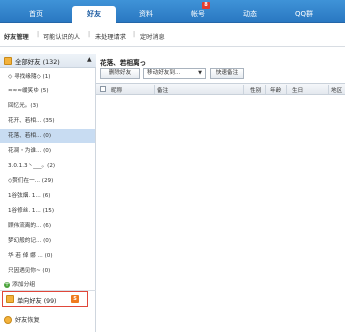 This screenshot has height=332, width=345. I want to click on nav-tab-feed: 动态, so click(250, 14).